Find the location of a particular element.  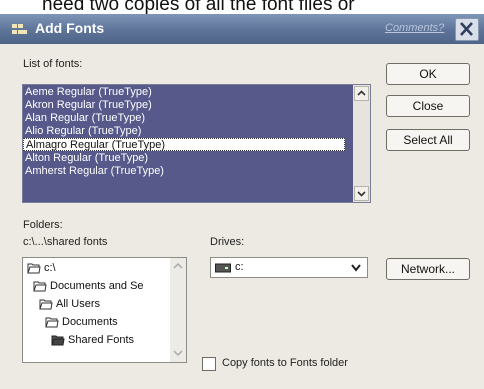

app-icon is located at coordinates (20, 29).